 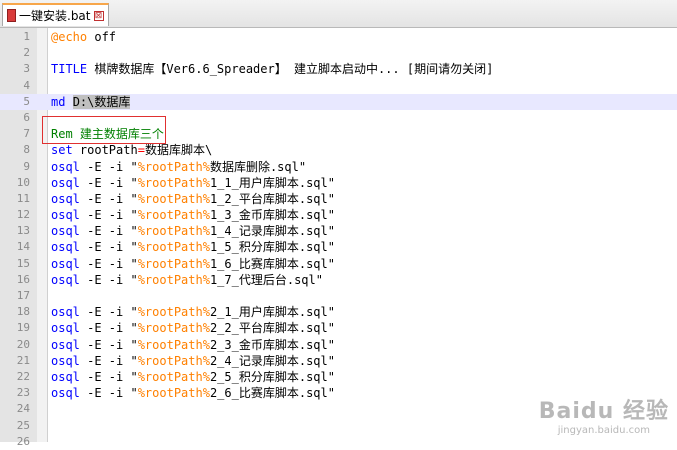 What do you see at coordinates (338, 150) in the screenshot?
I see `code-line: 8 set rootPath=数据库脚本\` at bounding box center [338, 150].